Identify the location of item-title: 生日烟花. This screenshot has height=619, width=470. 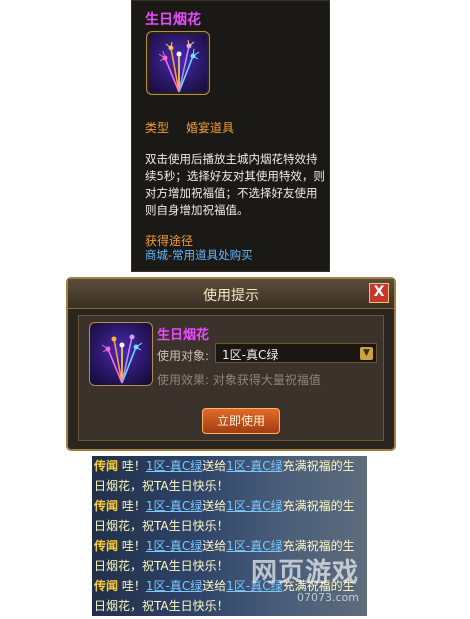
(173, 20).